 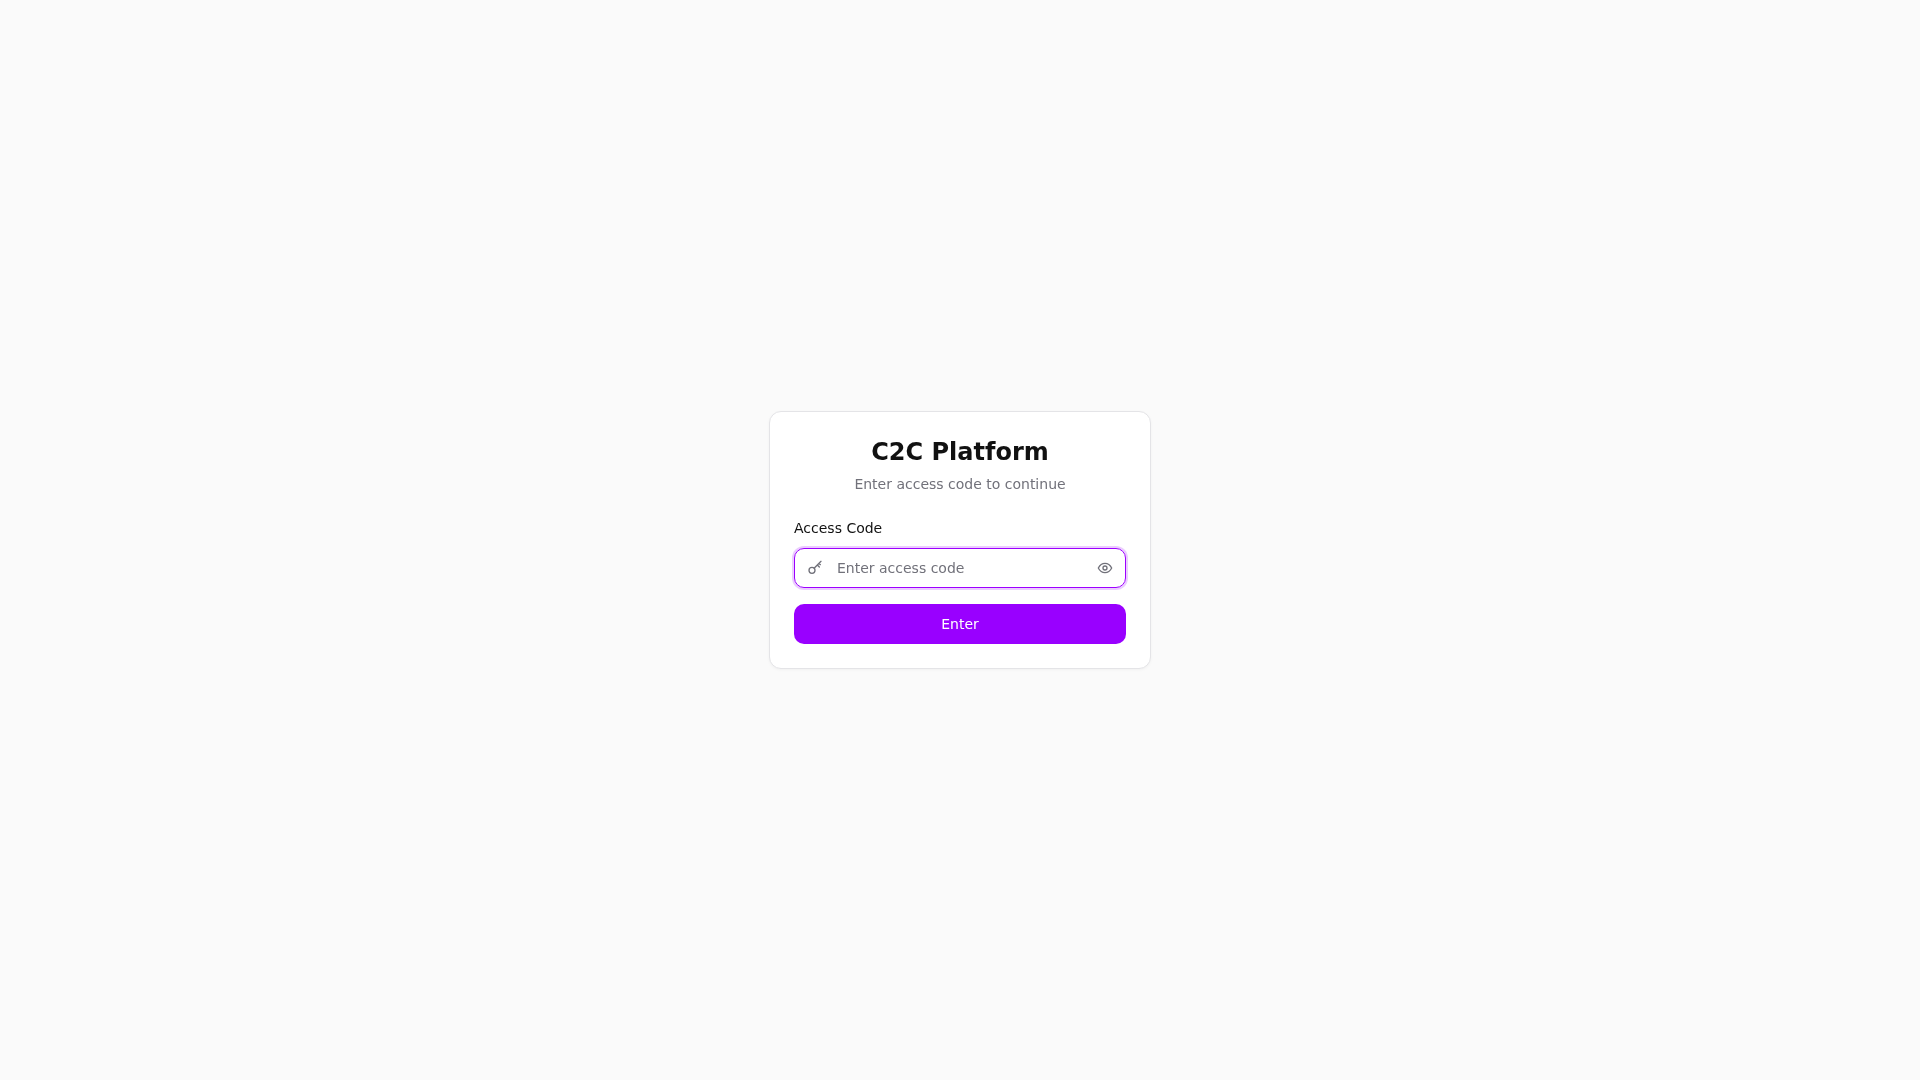 I want to click on access-code-field: Enter access code, so click(x=960, y=568).